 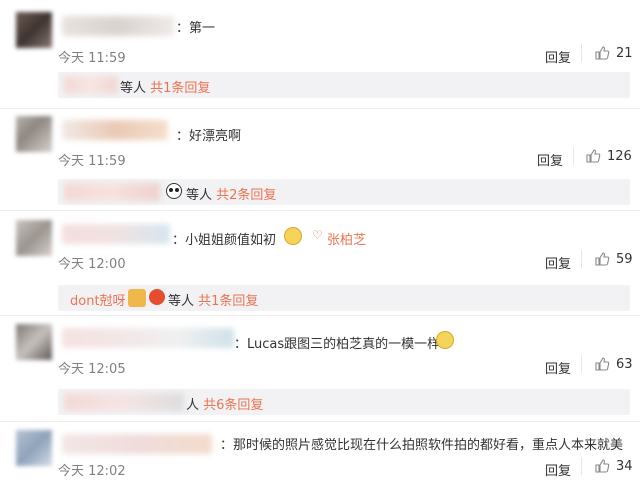 What do you see at coordinates (293, 236) in the screenshot?
I see `emoji-icon` at bounding box center [293, 236].